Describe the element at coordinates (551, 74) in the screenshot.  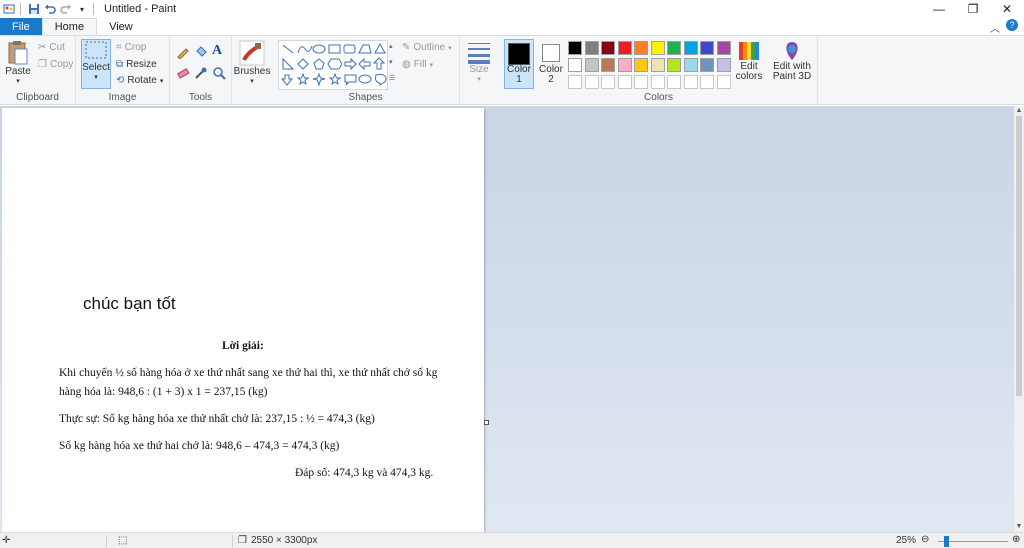
I see `color2-label: Color 2` at that location.